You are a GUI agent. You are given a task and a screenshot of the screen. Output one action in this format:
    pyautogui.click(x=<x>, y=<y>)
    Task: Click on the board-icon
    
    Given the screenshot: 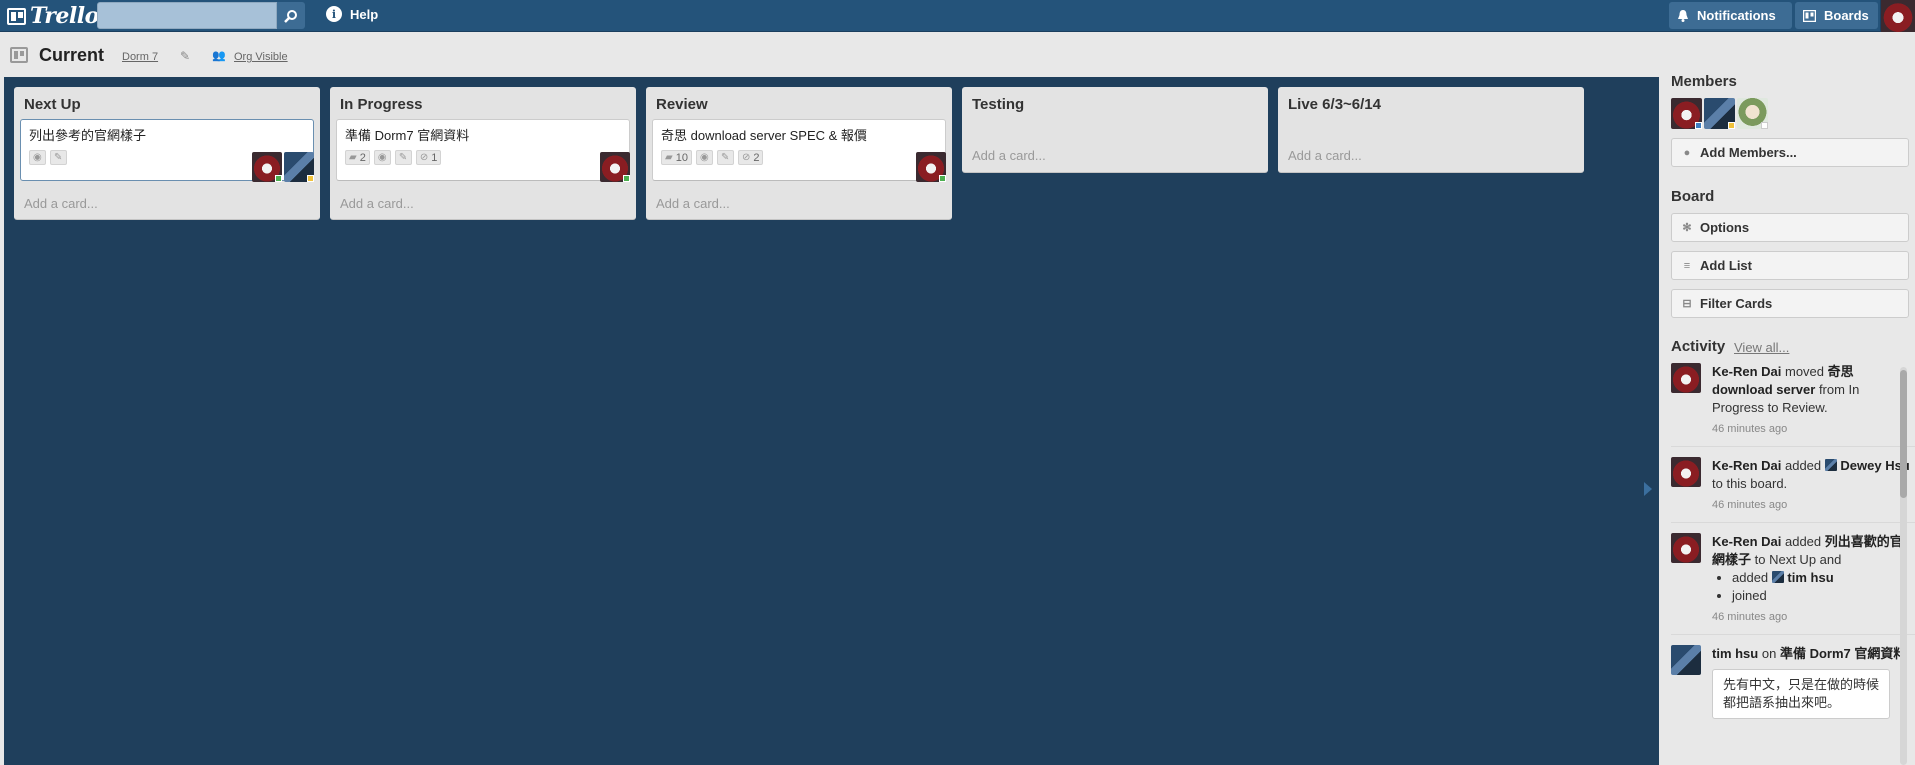 What is the action you would take?
    pyautogui.click(x=19, y=55)
    